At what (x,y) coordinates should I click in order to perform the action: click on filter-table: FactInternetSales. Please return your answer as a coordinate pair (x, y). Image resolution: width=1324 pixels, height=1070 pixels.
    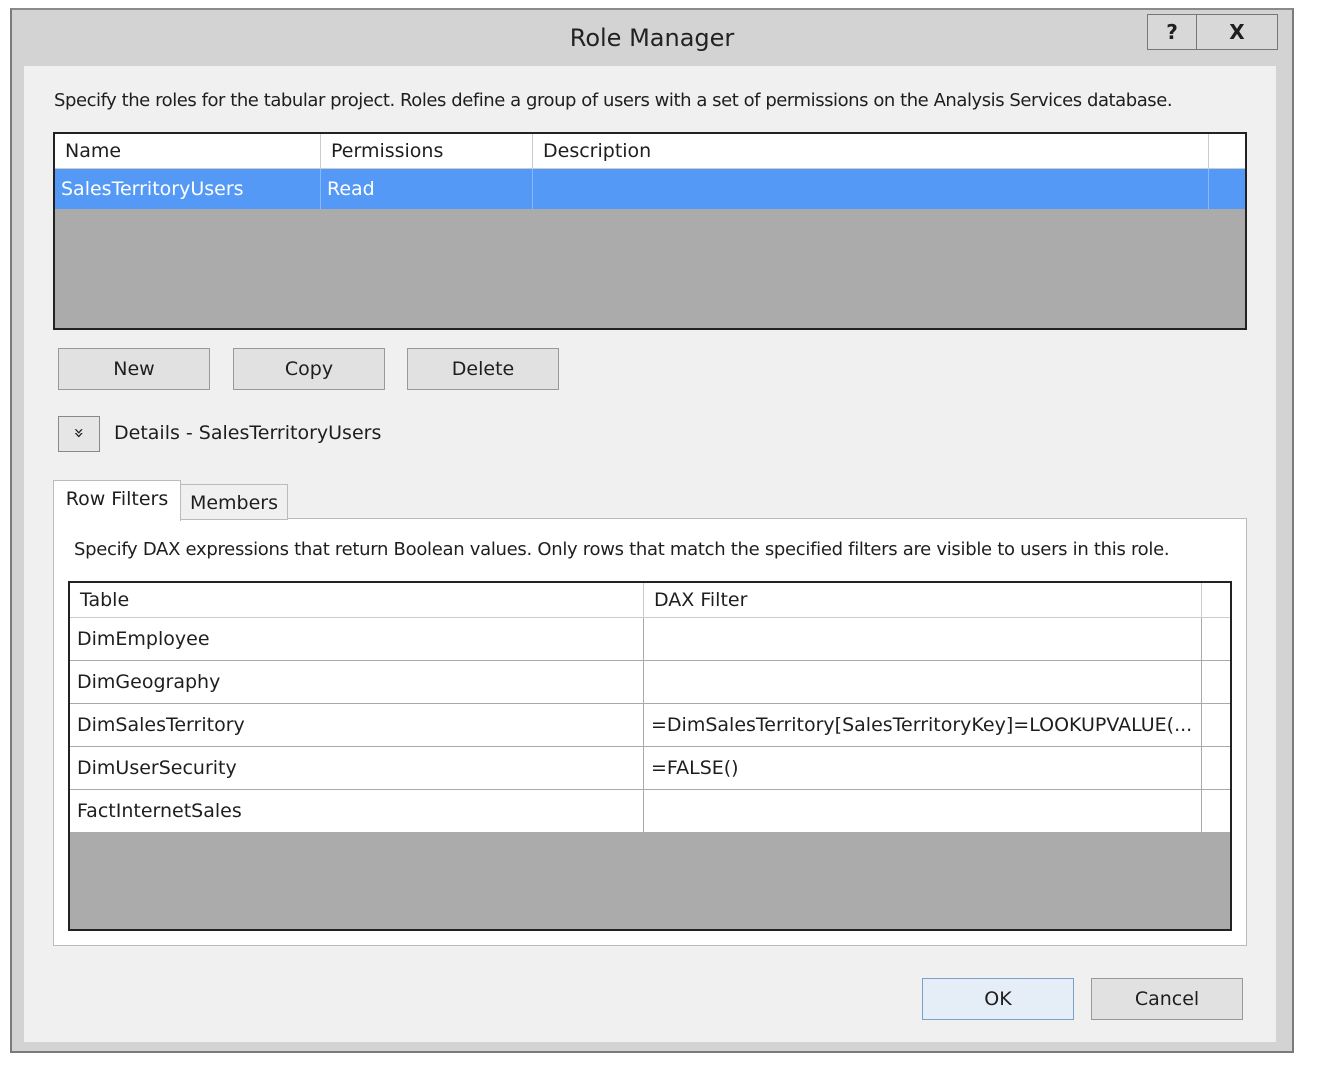
    Looking at the image, I should click on (357, 811).